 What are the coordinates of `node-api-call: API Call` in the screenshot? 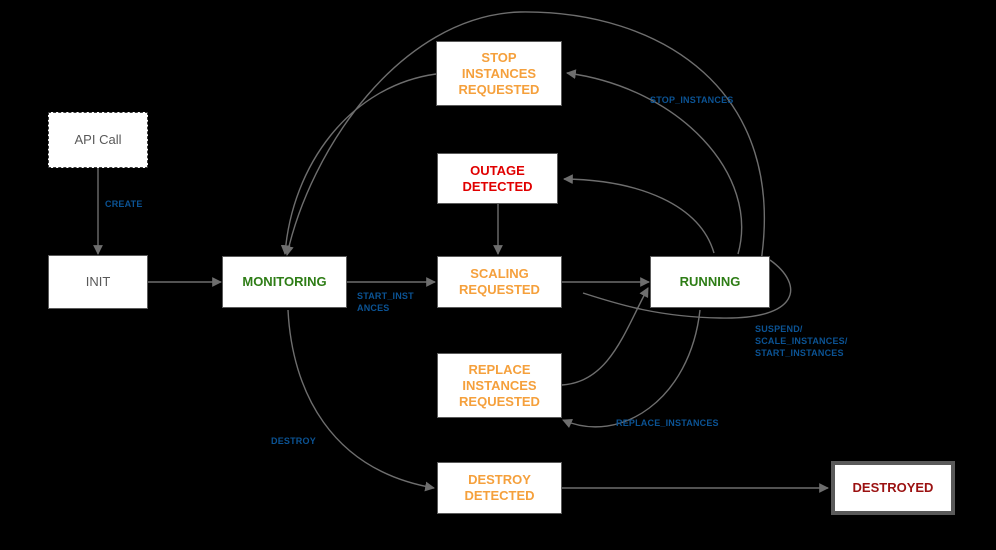 It's located at (98, 140).